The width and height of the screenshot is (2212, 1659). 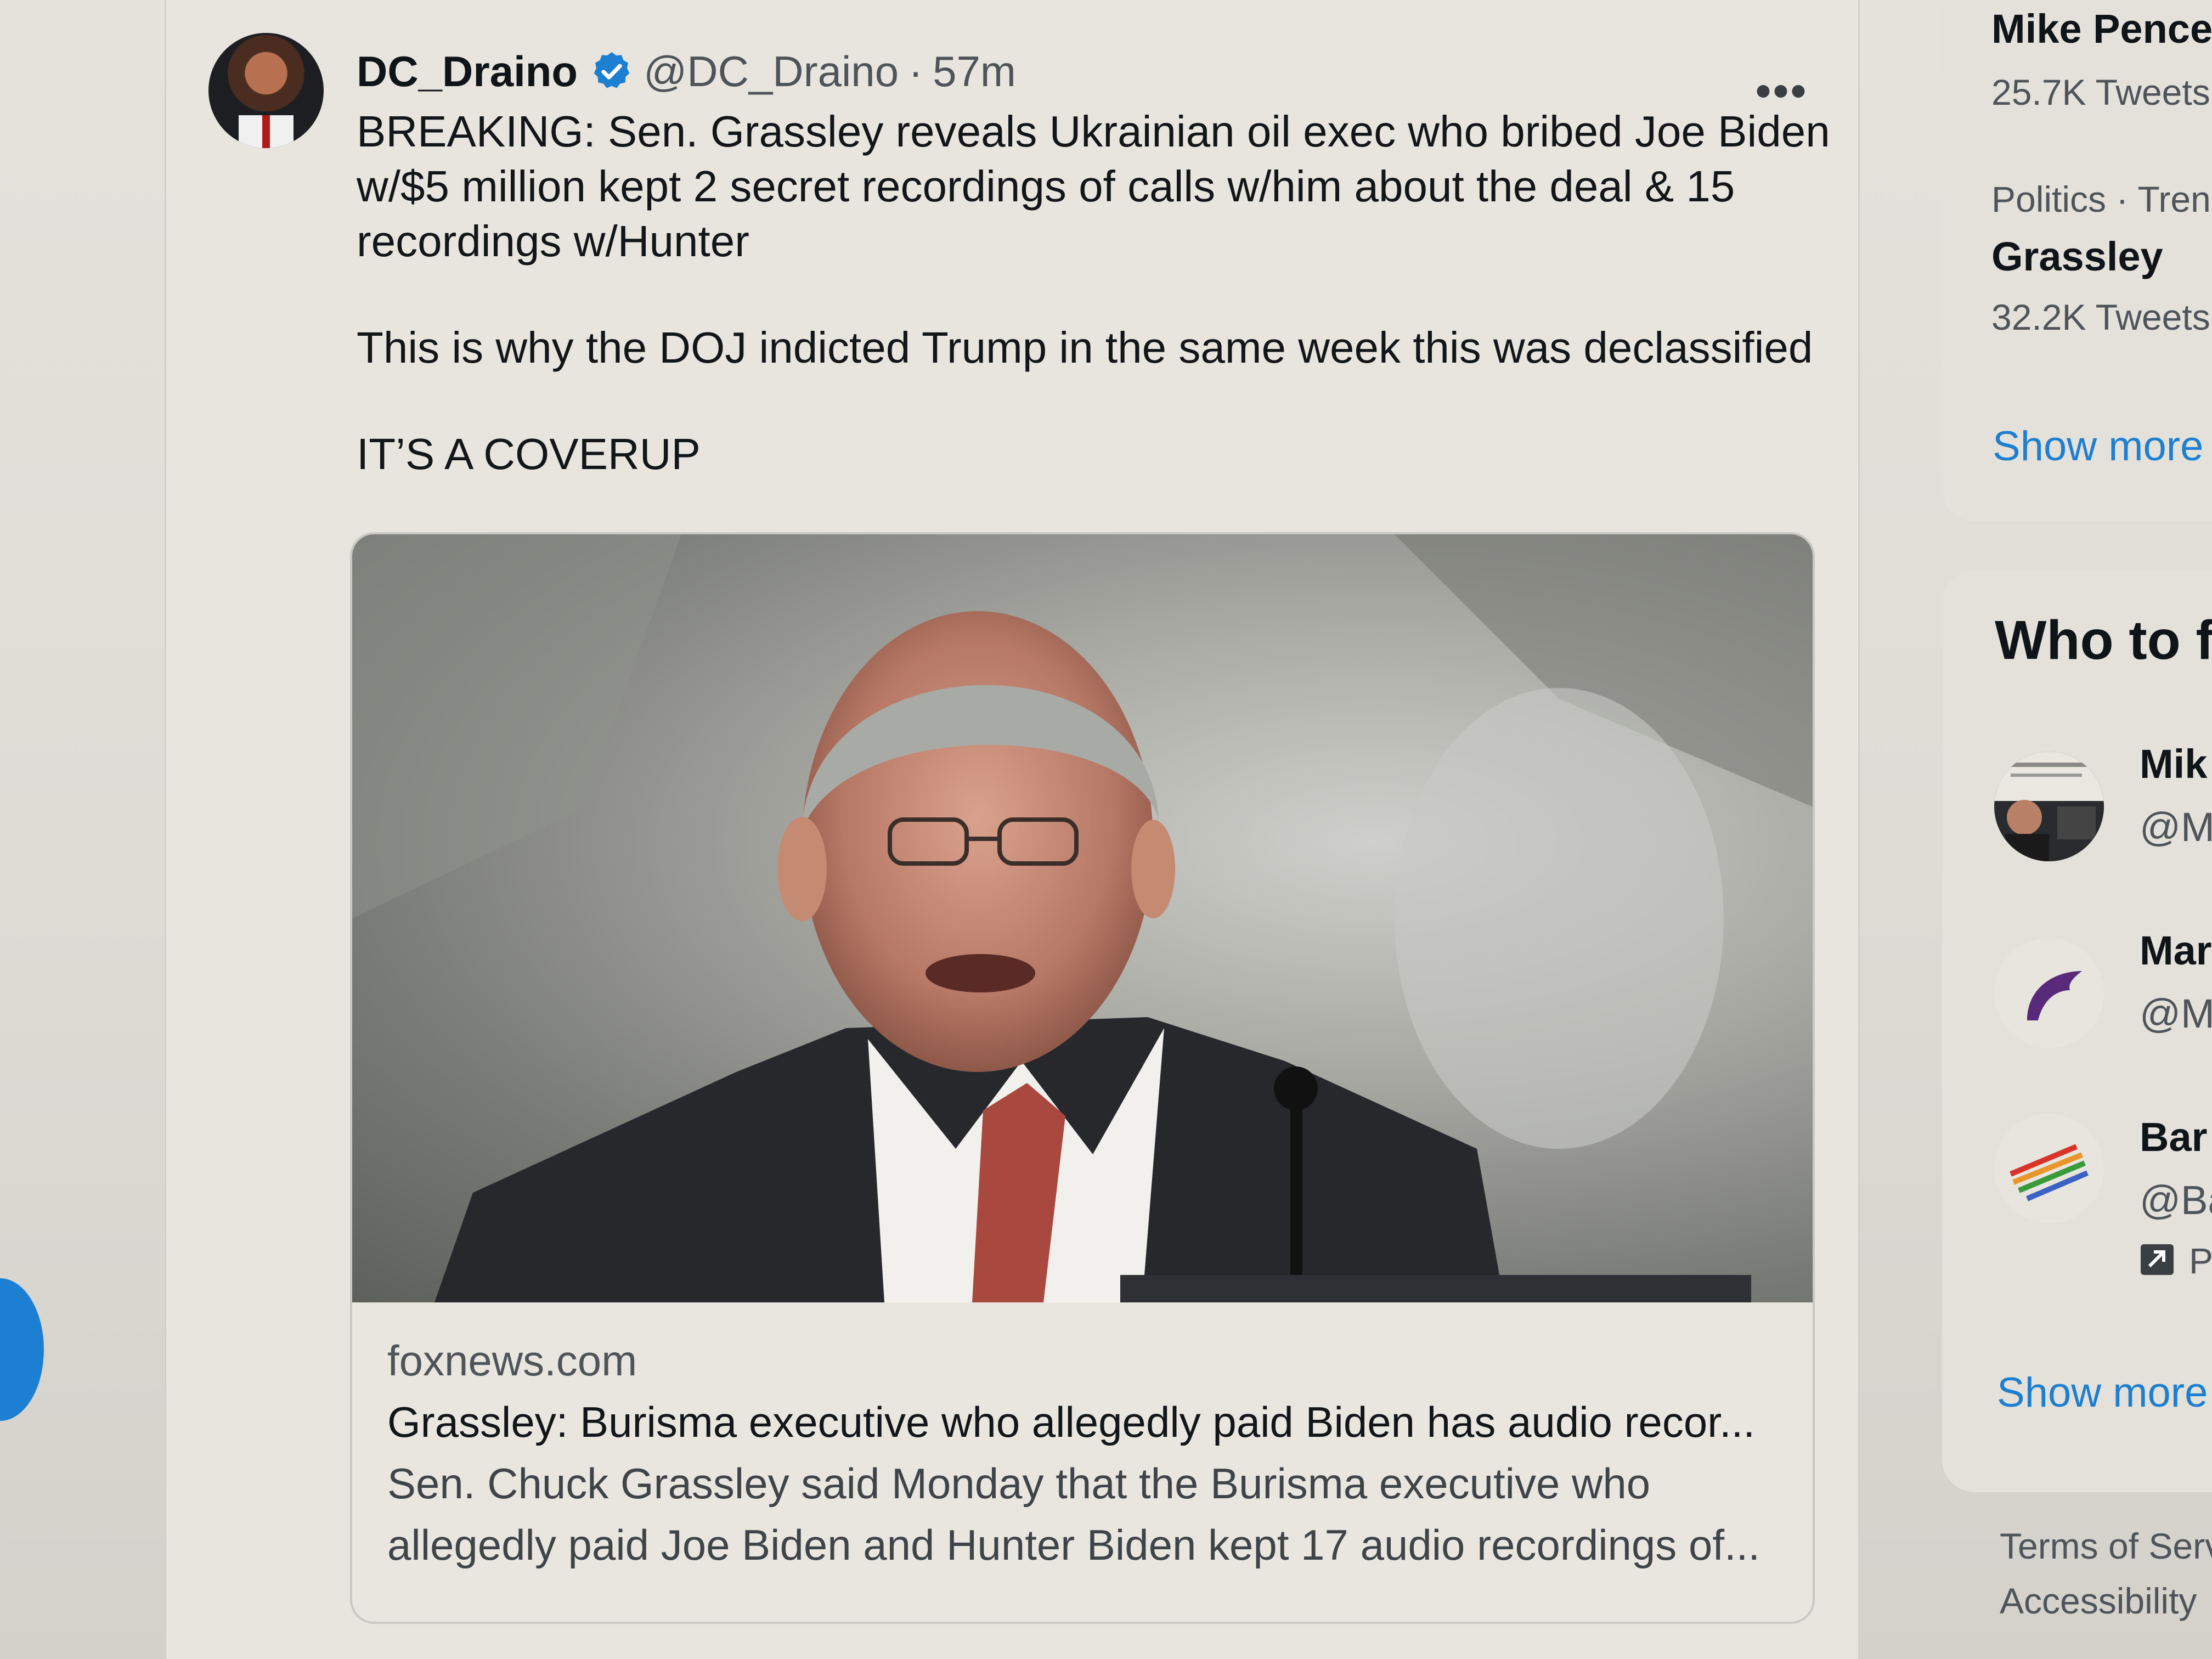 What do you see at coordinates (2101, 29) in the screenshot?
I see `trend-name-1: Mike Pence` at bounding box center [2101, 29].